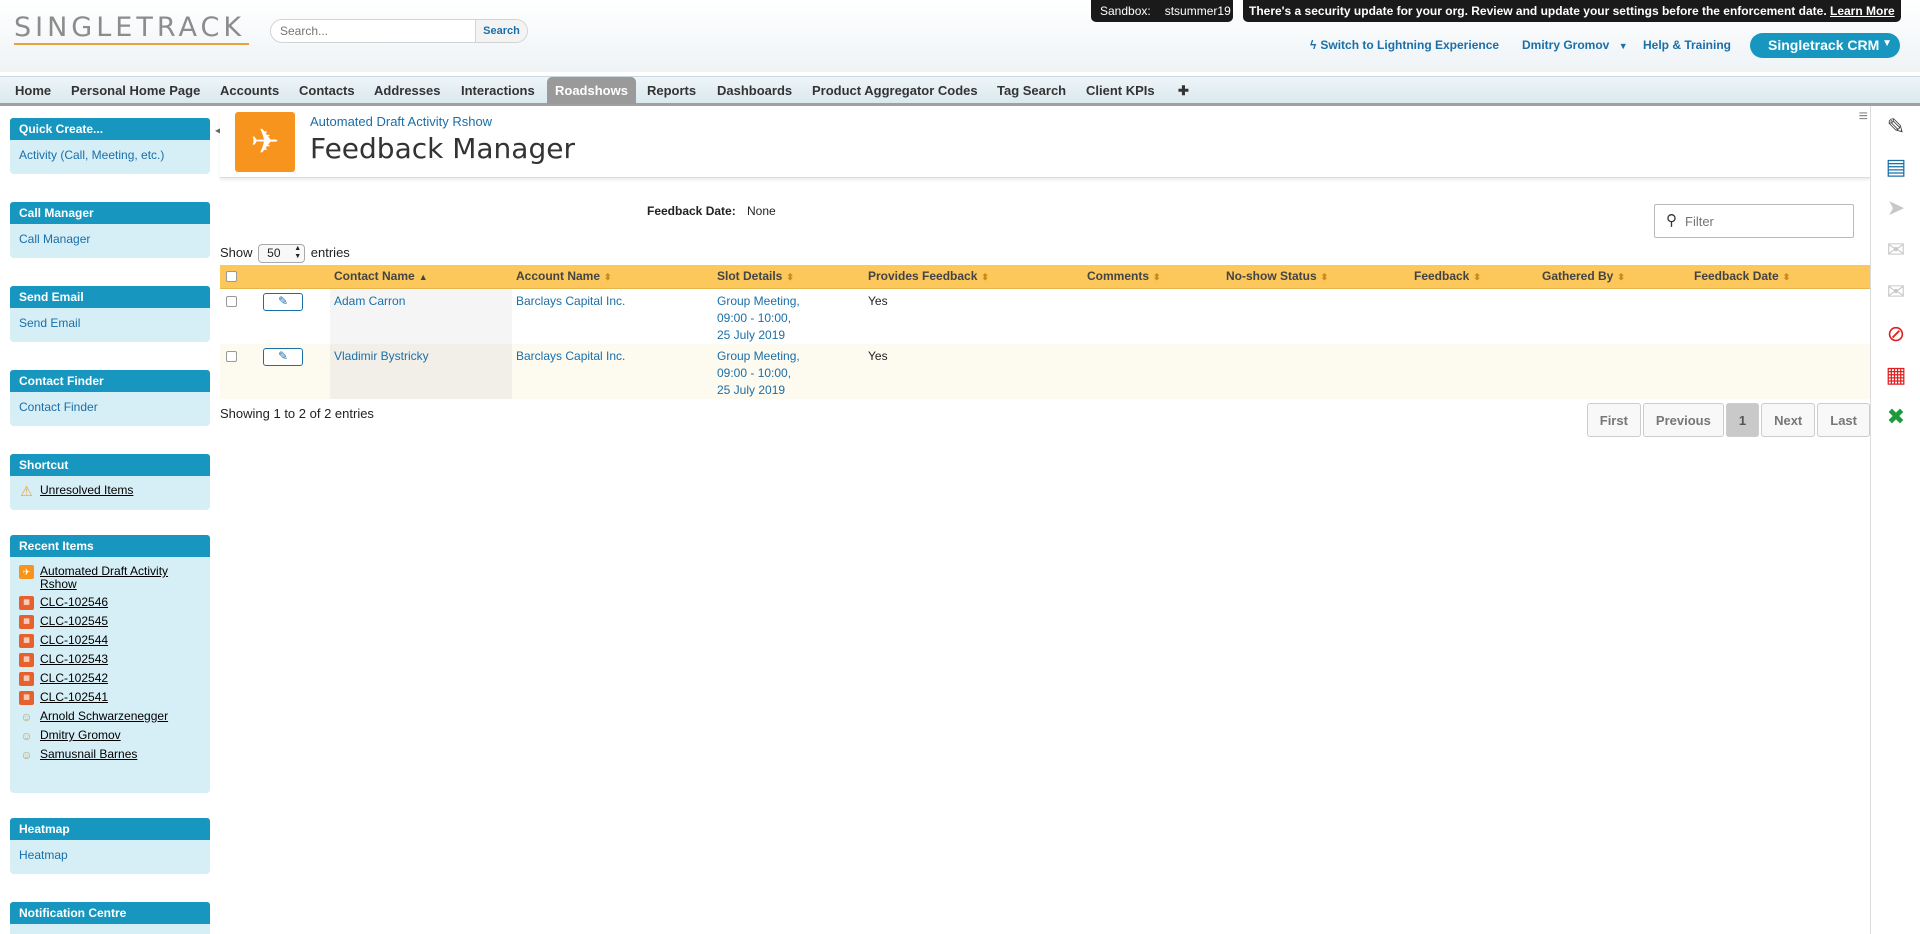 This screenshot has height=934, width=1920. What do you see at coordinates (74, 678) in the screenshot?
I see `recent-item-link: CLC-102542` at bounding box center [74, 678].